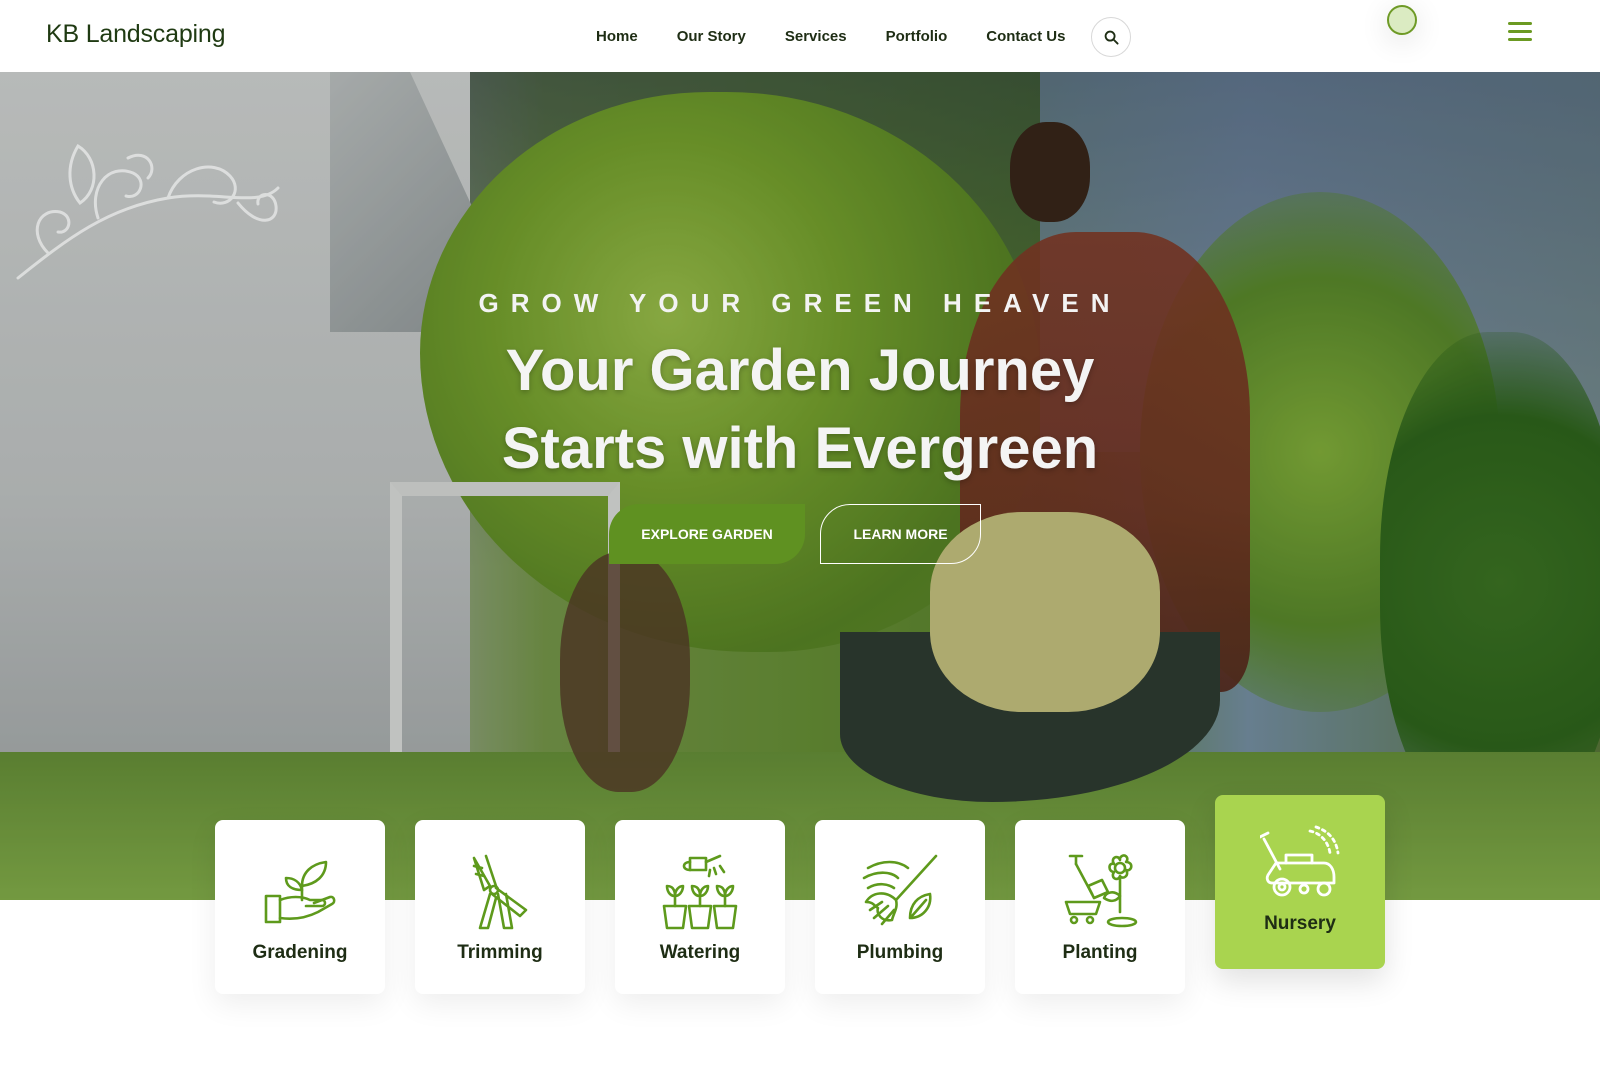 The image size is (1600, 1072). What do you see at coordinates (1300, 861) in the screenshot?
I see `lawn-mower-icon` at bounding box center [1300, 861].